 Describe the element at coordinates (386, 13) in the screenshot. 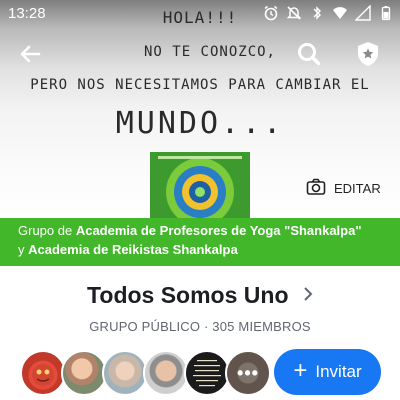

I see `battery-icon` at that location.